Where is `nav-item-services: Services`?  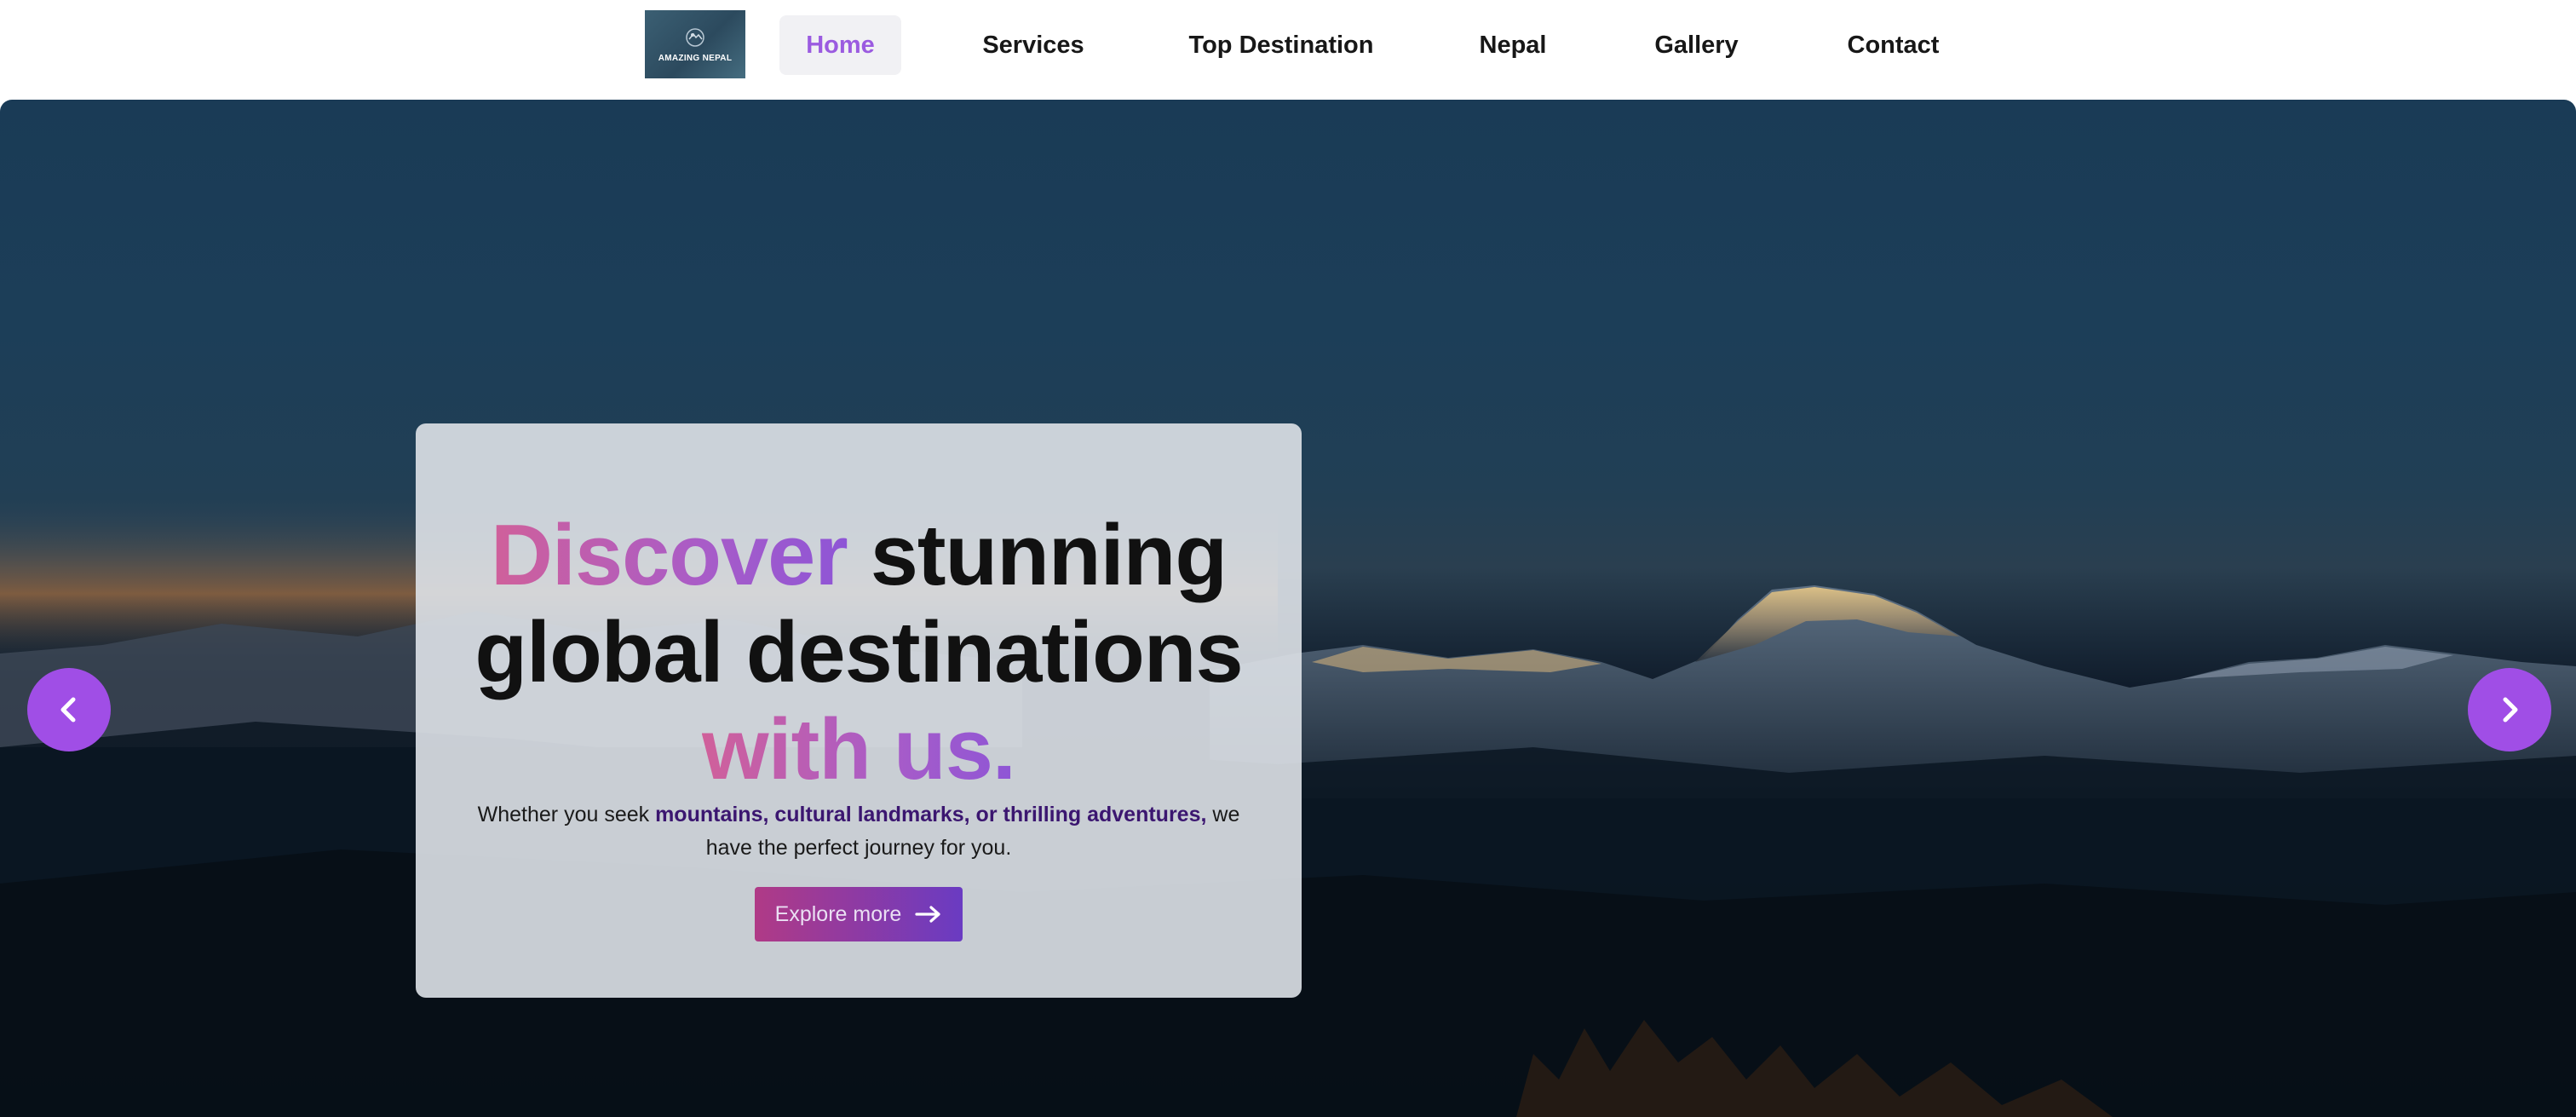
nav-item-services: Services is located at coordinates (1033, 45).